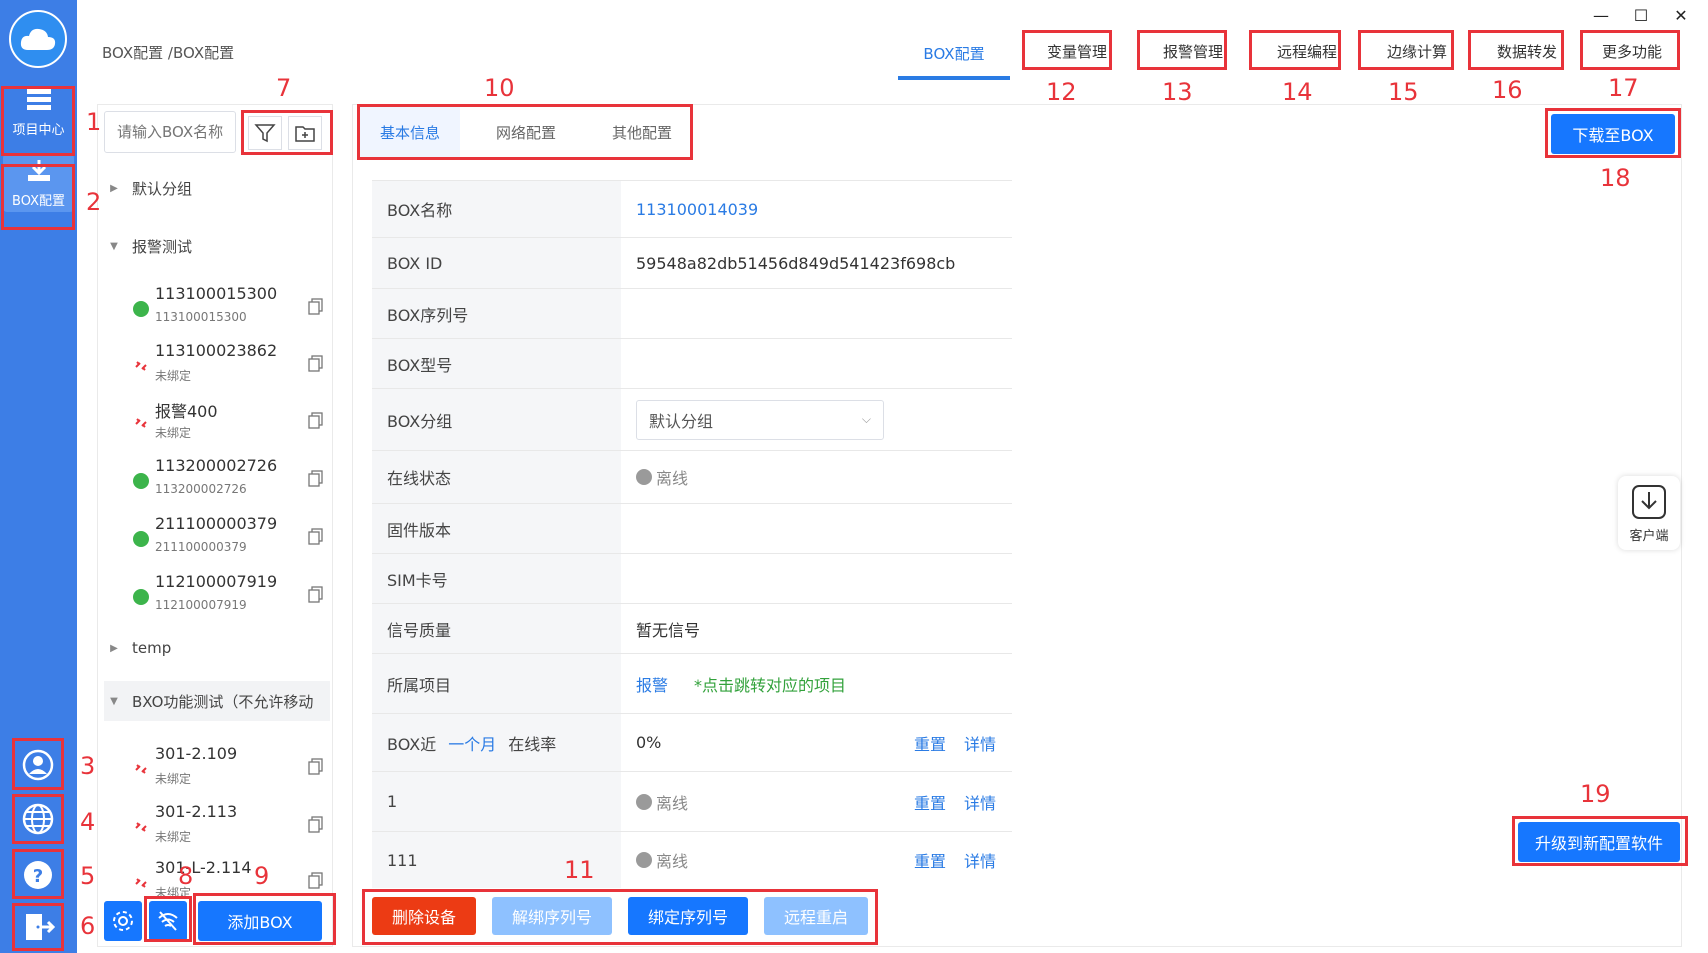  What do you see at coordinates (38, 183) in the screenshot?
I see `rail-item-box-config: BOX配置` at bounding box center [38, 183].